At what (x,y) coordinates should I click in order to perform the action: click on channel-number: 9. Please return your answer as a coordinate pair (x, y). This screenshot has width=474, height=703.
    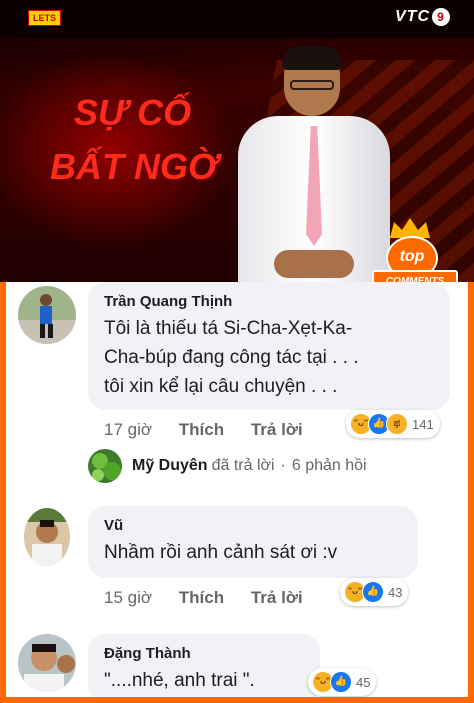
    Looking at the image, I should click on (441, 17).